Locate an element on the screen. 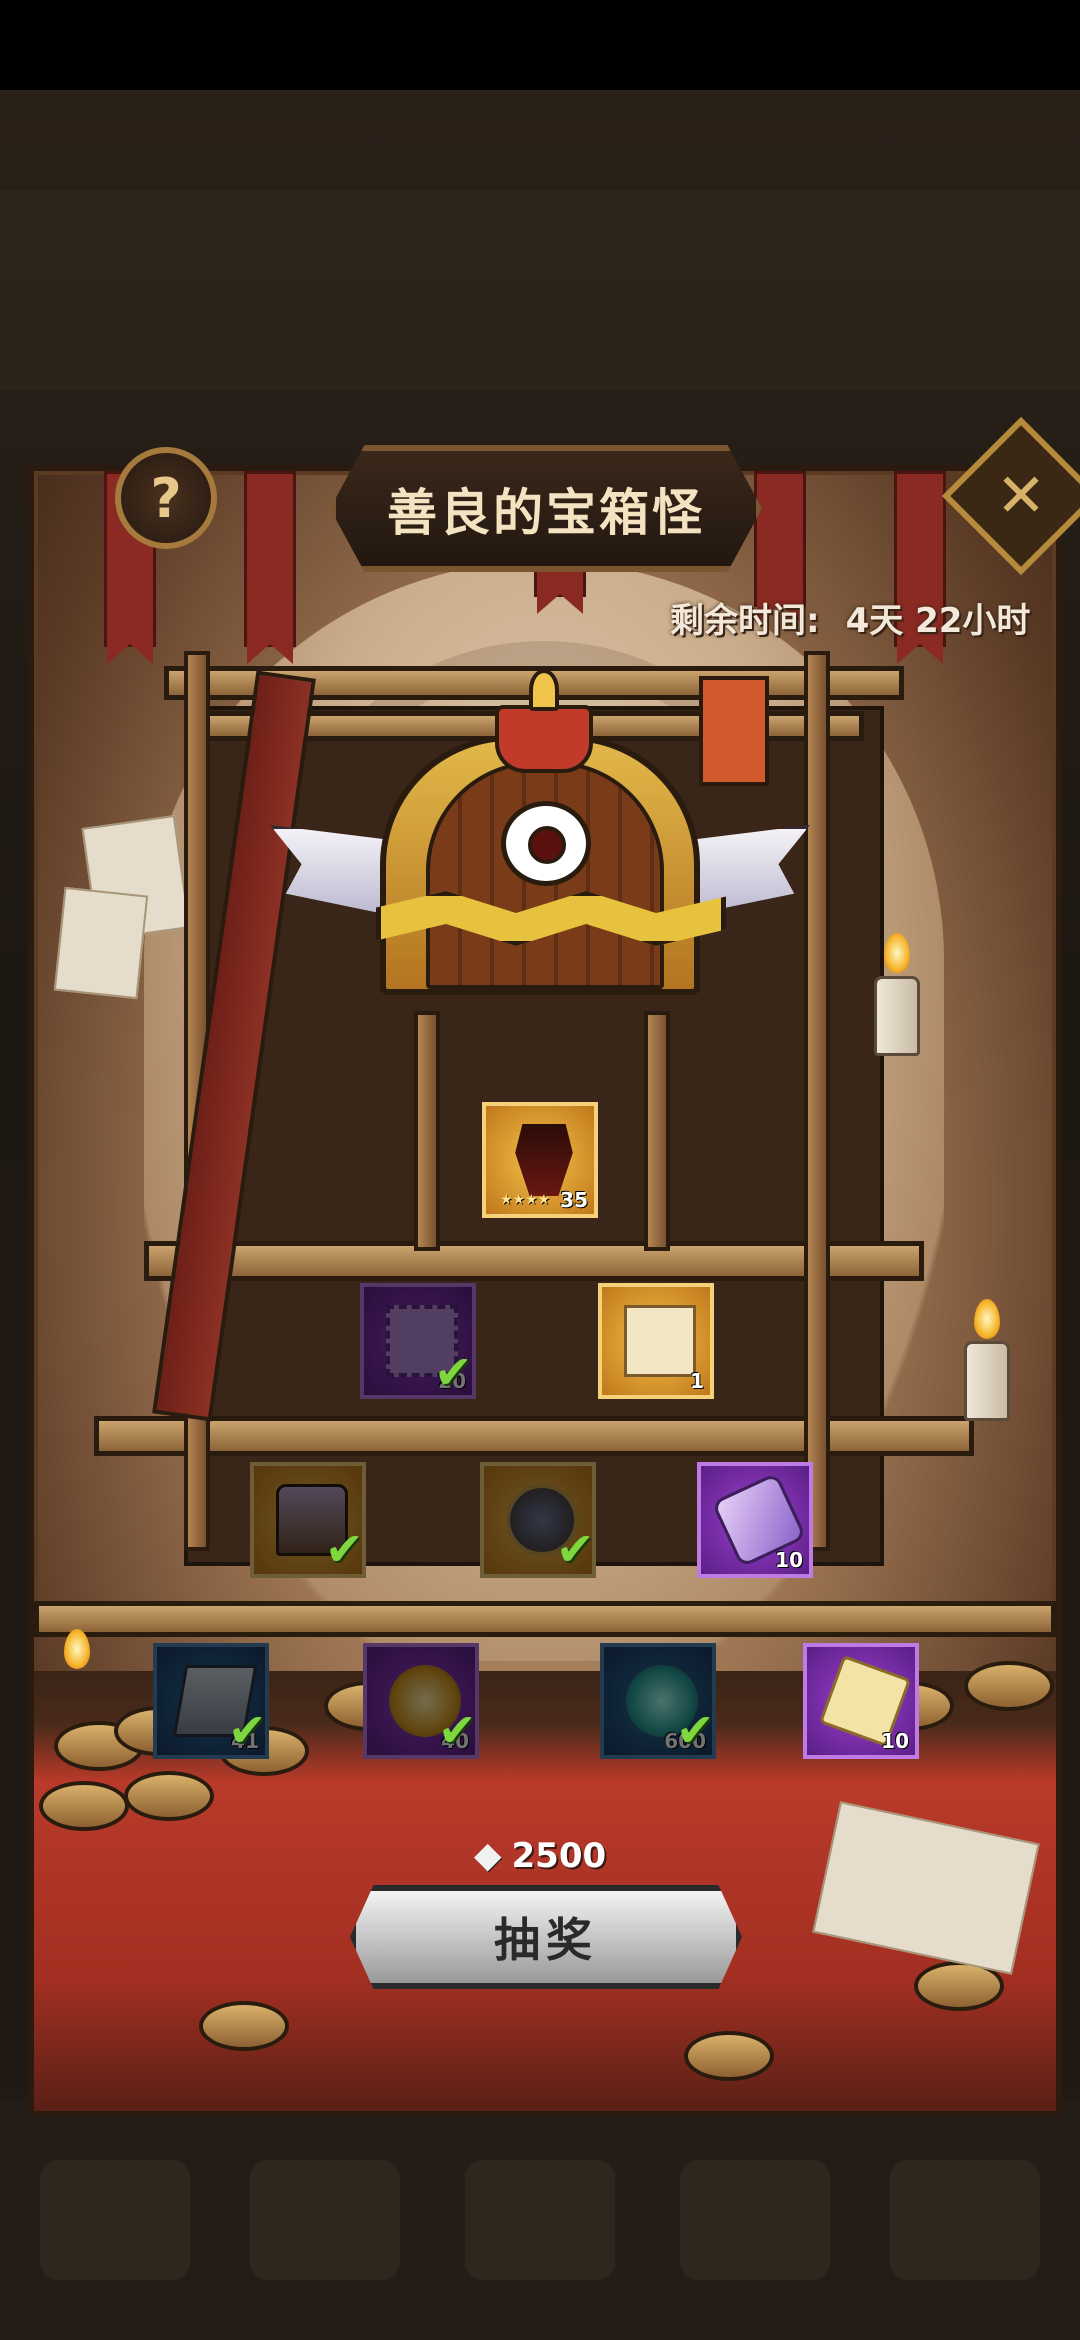 This screenshot has height=2340, width=1080. hanging-banner is located at coordinates (734, 731).